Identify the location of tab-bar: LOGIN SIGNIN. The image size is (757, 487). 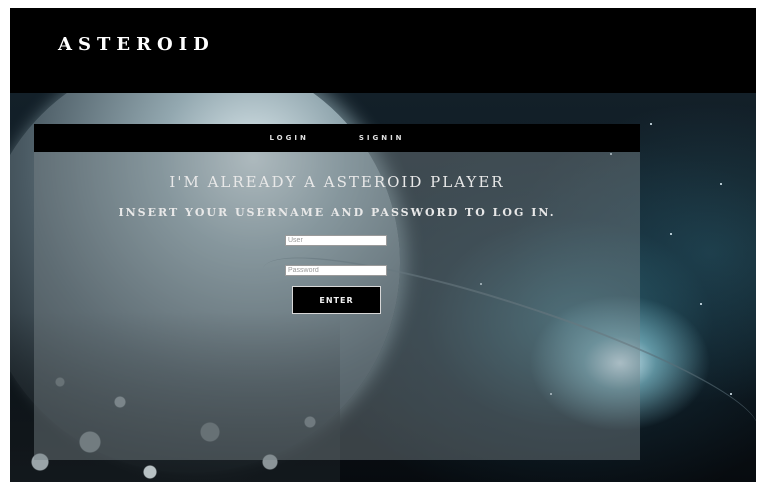
(337, 138).